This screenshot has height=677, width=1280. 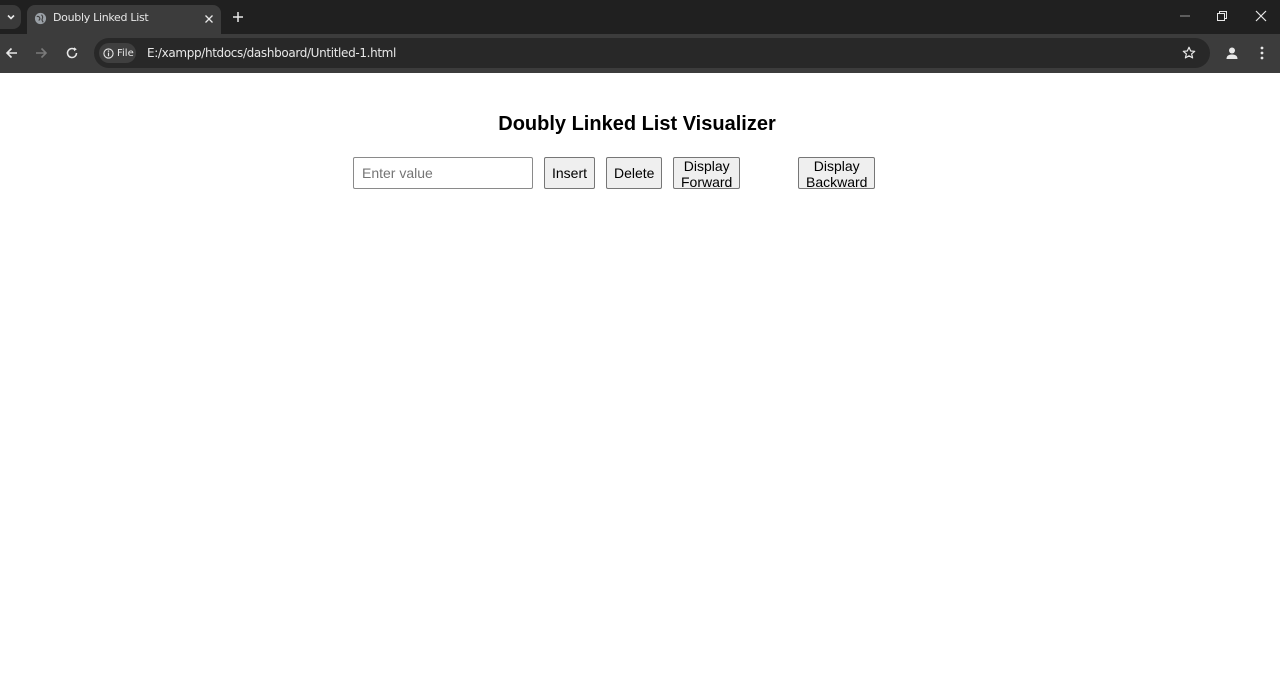 I want to click on person-icon, so click(x=1232, y=53).